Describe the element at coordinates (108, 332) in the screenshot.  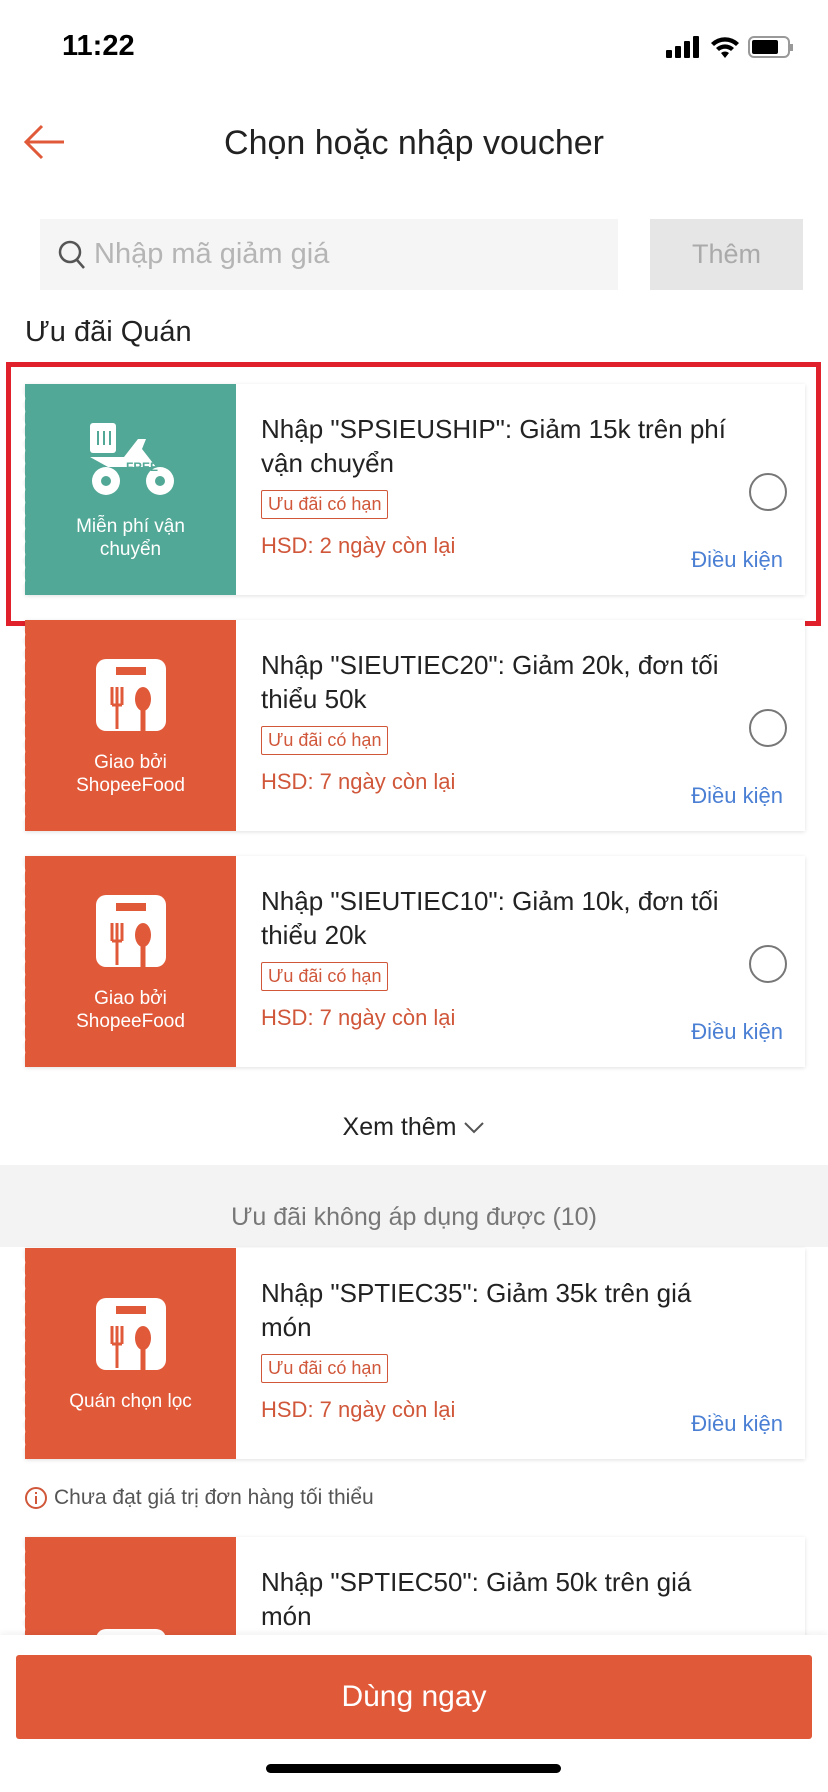
I see `section-title: Ưu đãi Quán` at that location.